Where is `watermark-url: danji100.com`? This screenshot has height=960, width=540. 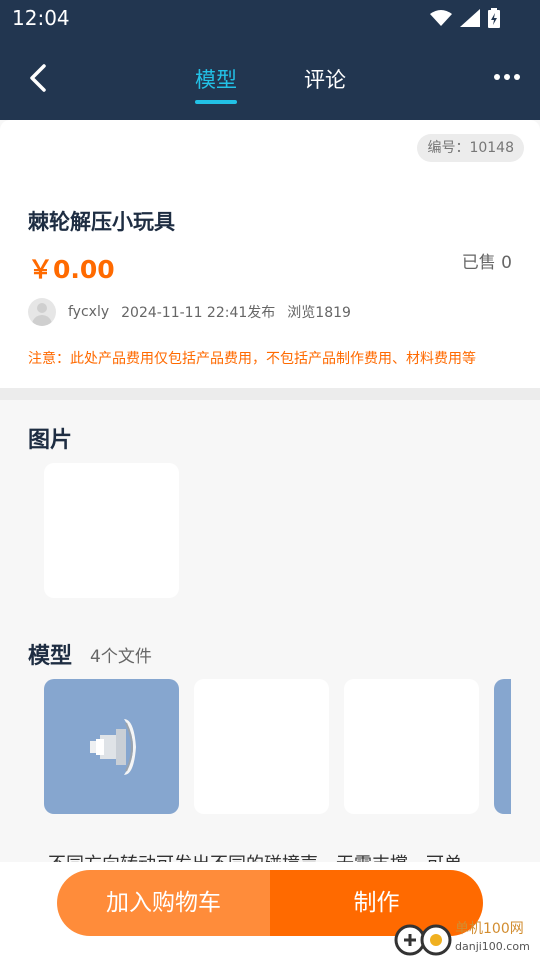 watermark-url: danji100.com is located at coordinates (492, 946).